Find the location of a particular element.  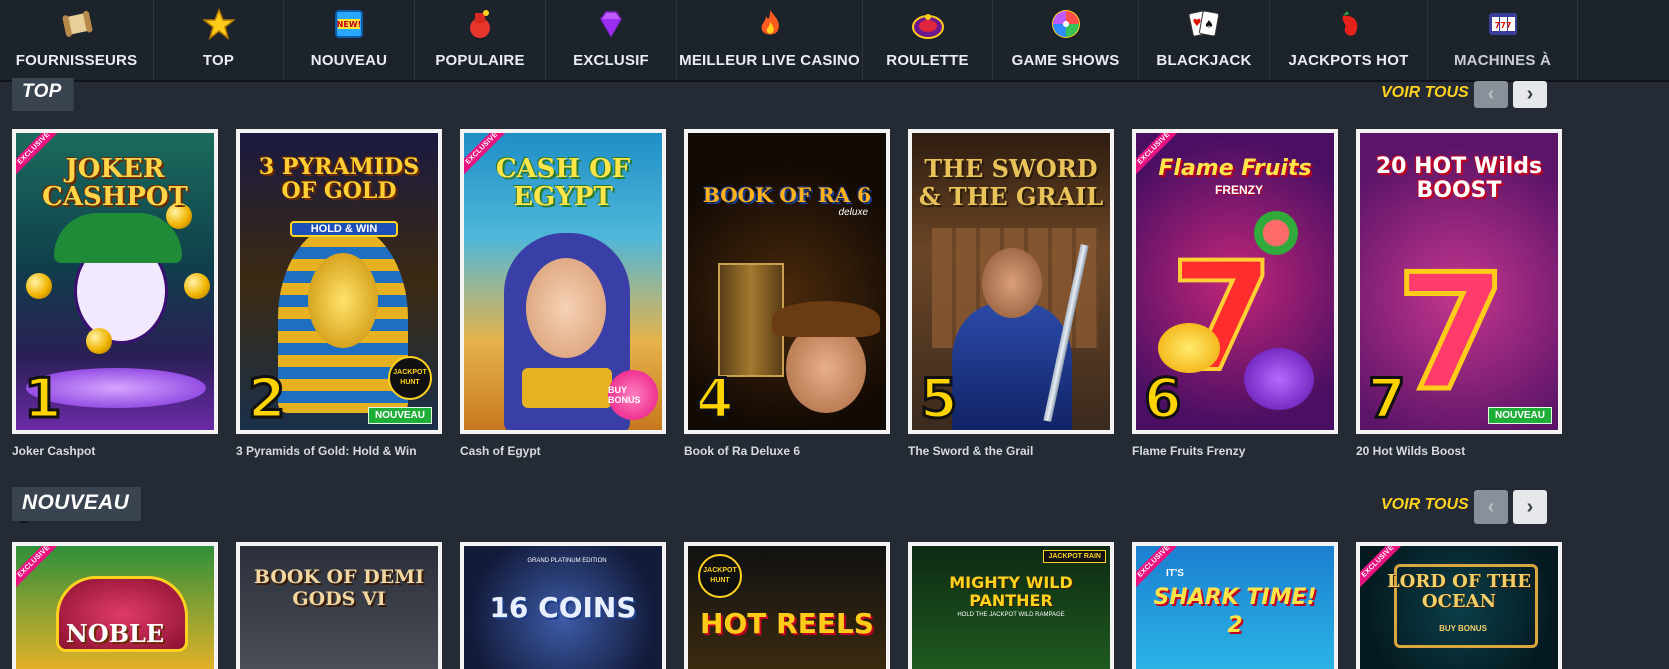

game-card: NOBLE EXCLUSIVE is located at coordinates (115, 605).